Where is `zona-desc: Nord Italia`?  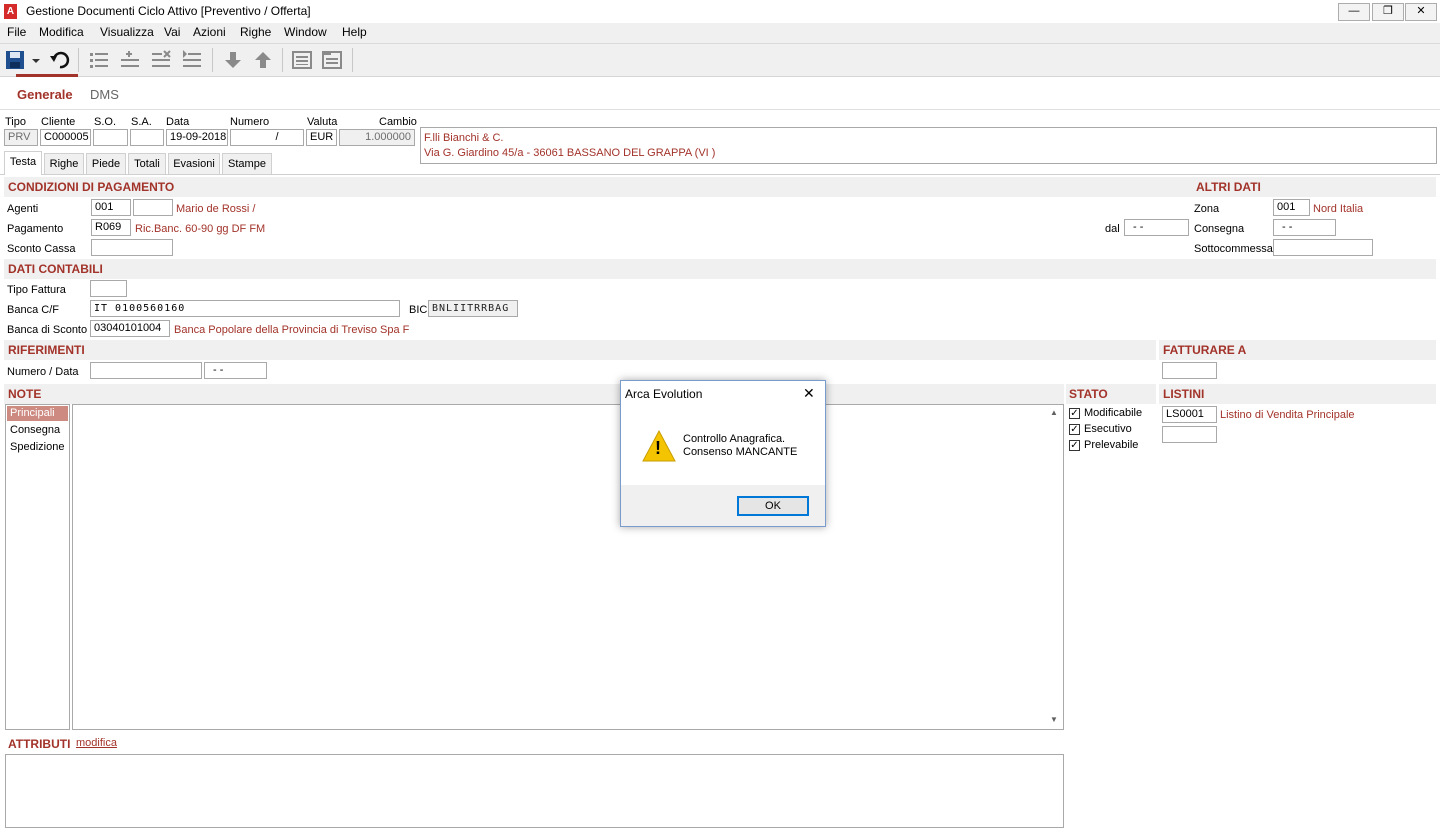 zona-desc: Nord Italia is located at coordinates (1338, 209).